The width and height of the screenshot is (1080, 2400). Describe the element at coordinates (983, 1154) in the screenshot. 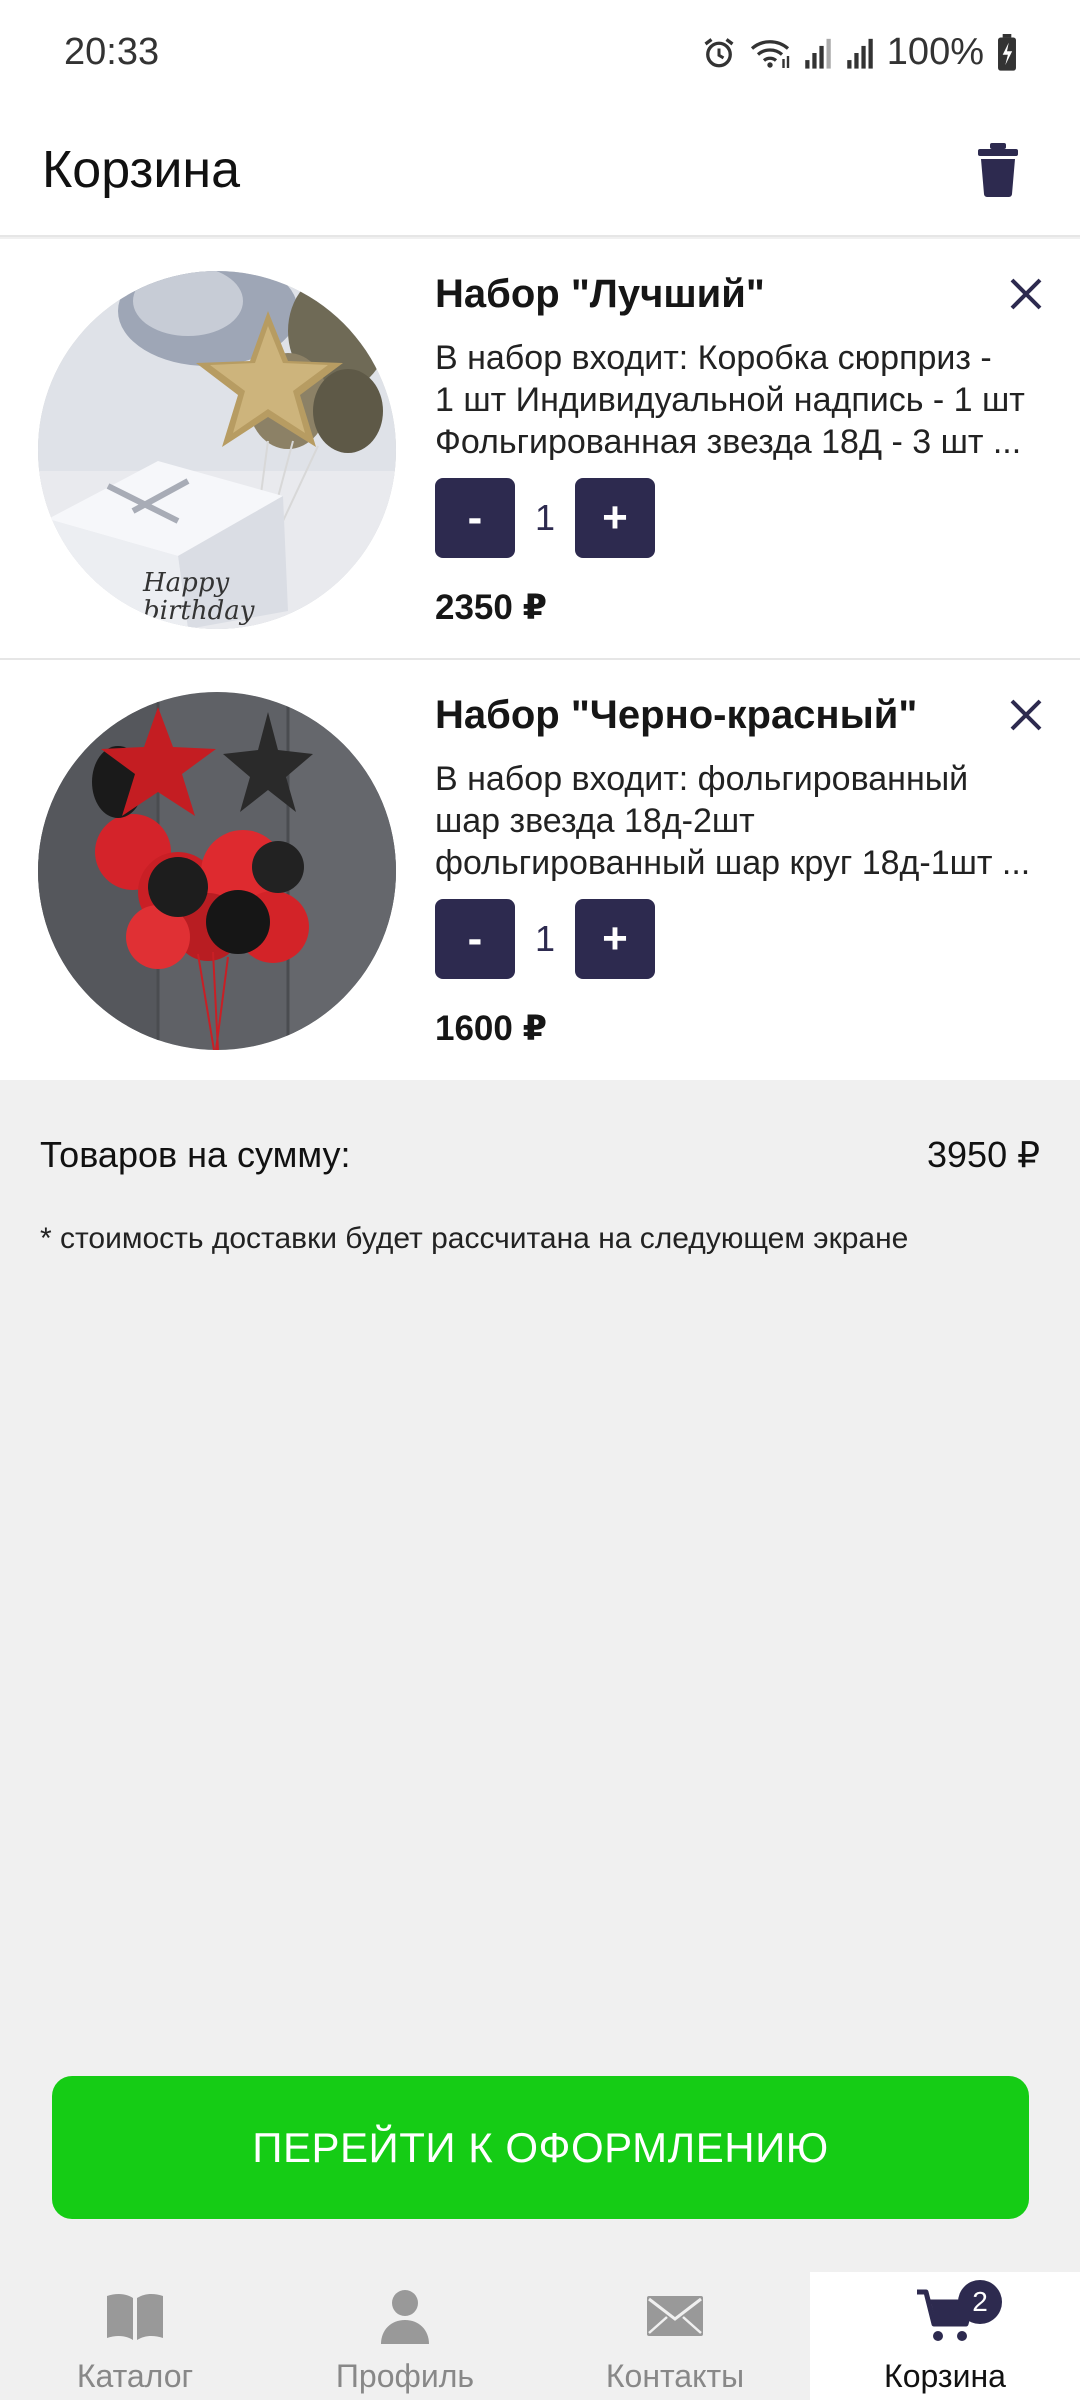

I see `summary-total: 3950 ₽` at that location.